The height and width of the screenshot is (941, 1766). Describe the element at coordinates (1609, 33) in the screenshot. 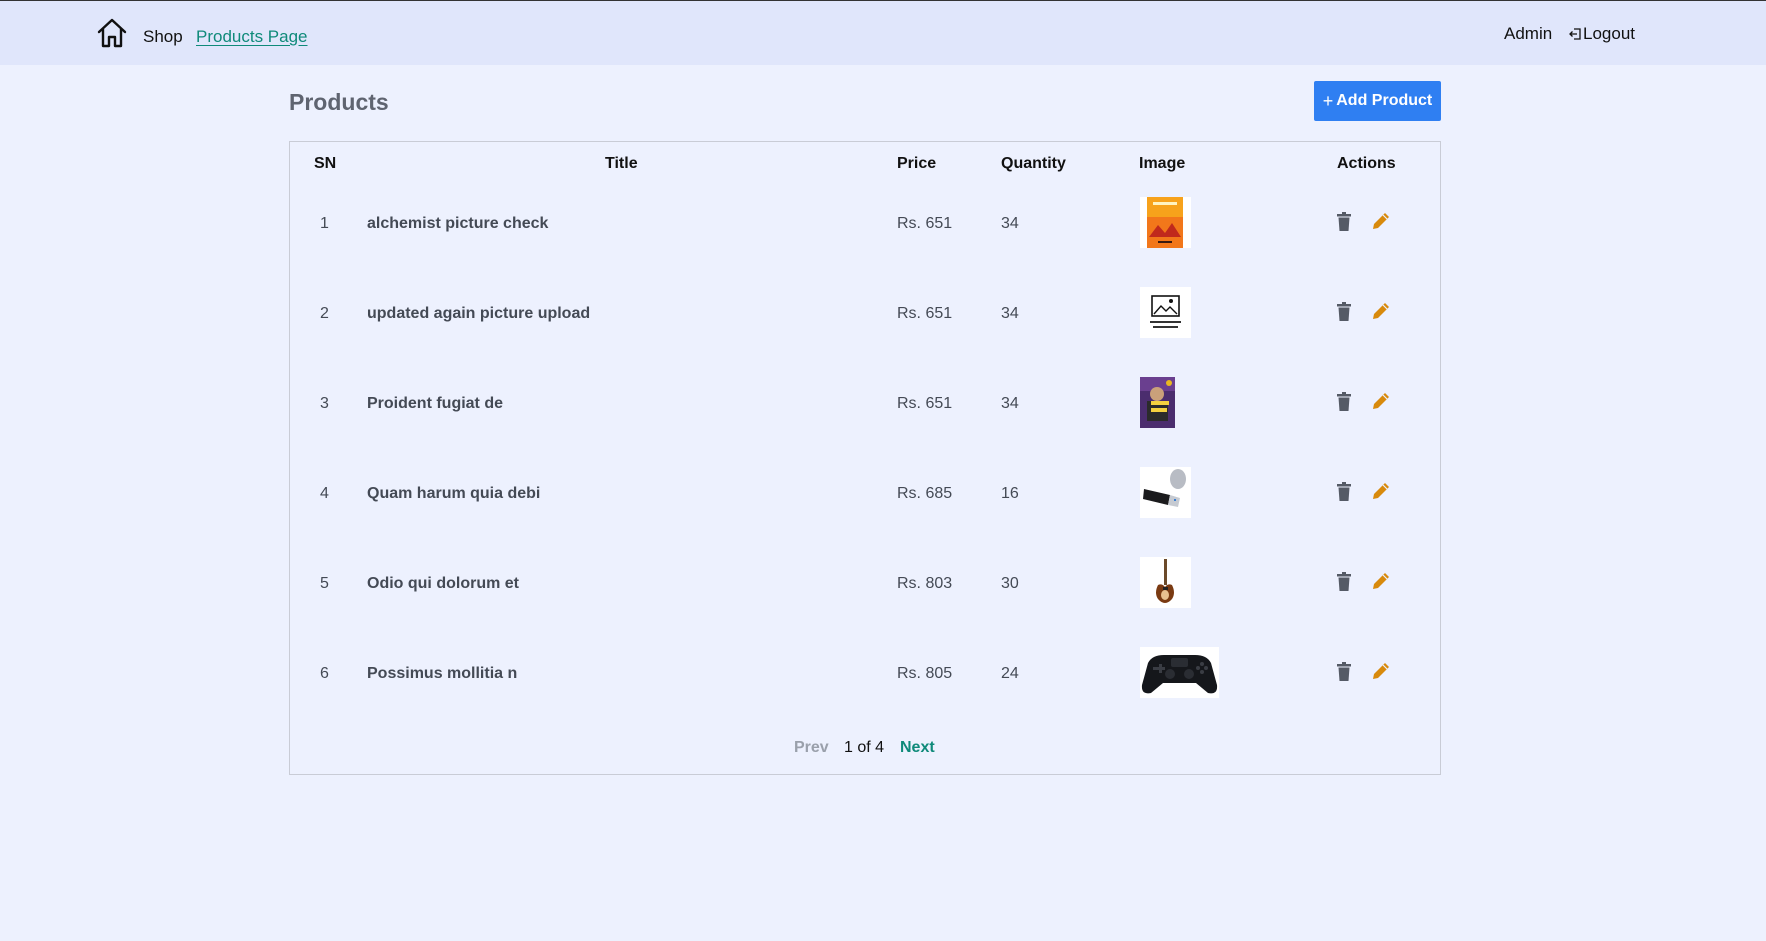

I see `logout-label: Logout` at that location.